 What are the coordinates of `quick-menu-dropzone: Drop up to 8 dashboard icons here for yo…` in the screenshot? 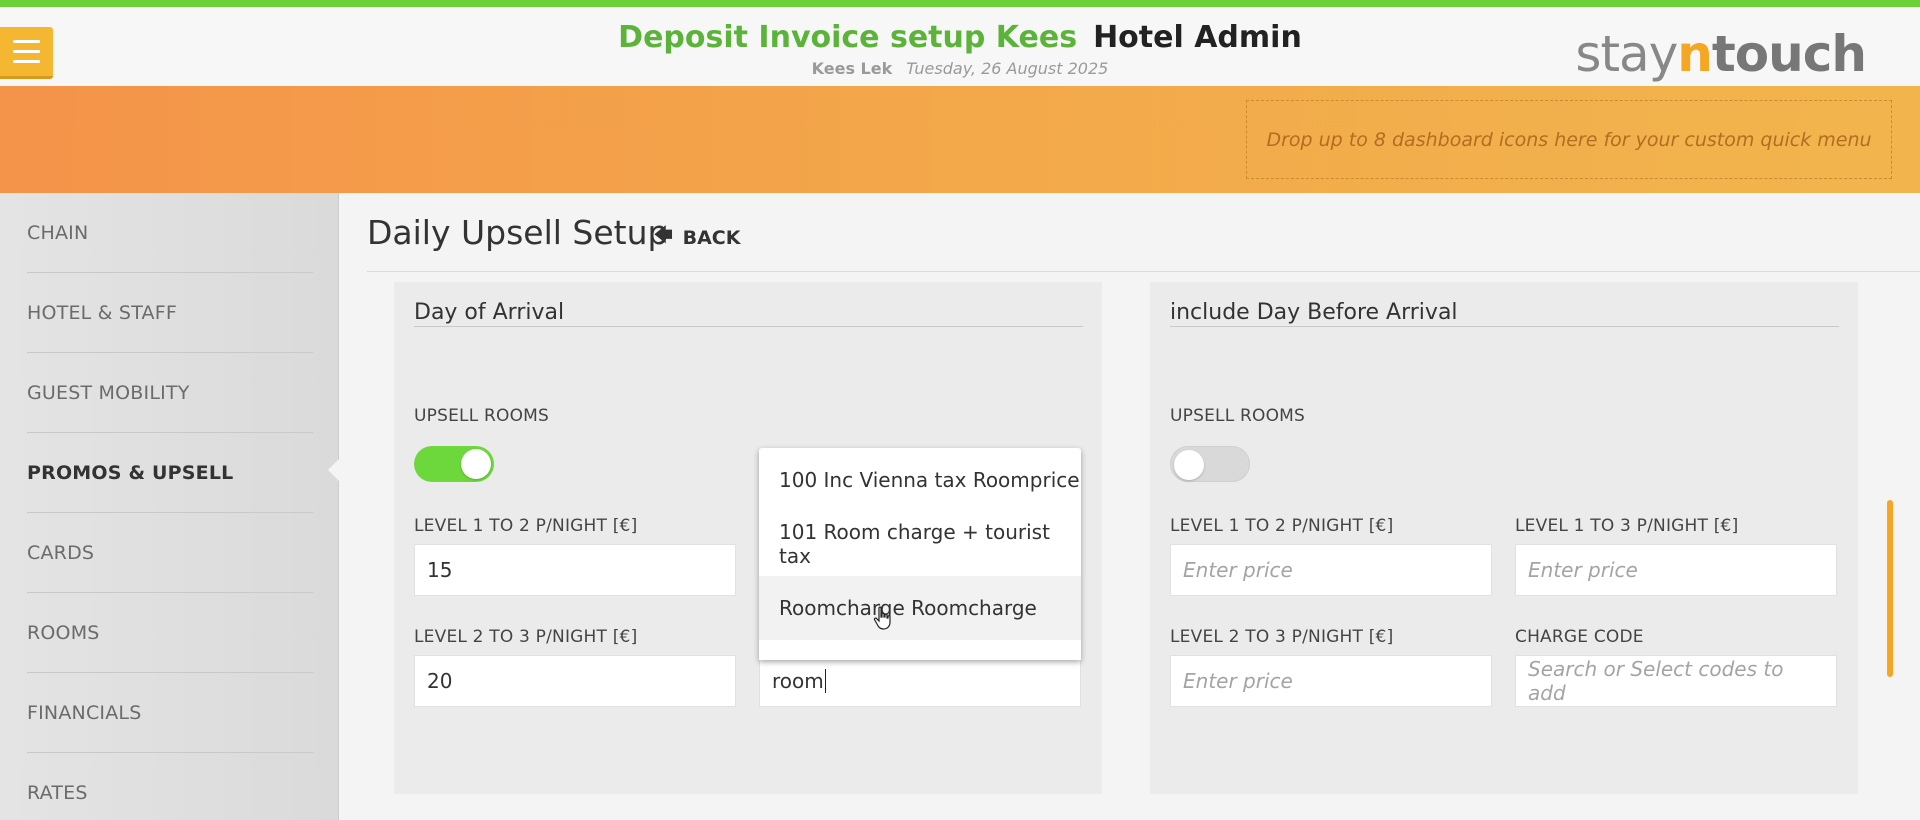 It's located at (1569, 139).